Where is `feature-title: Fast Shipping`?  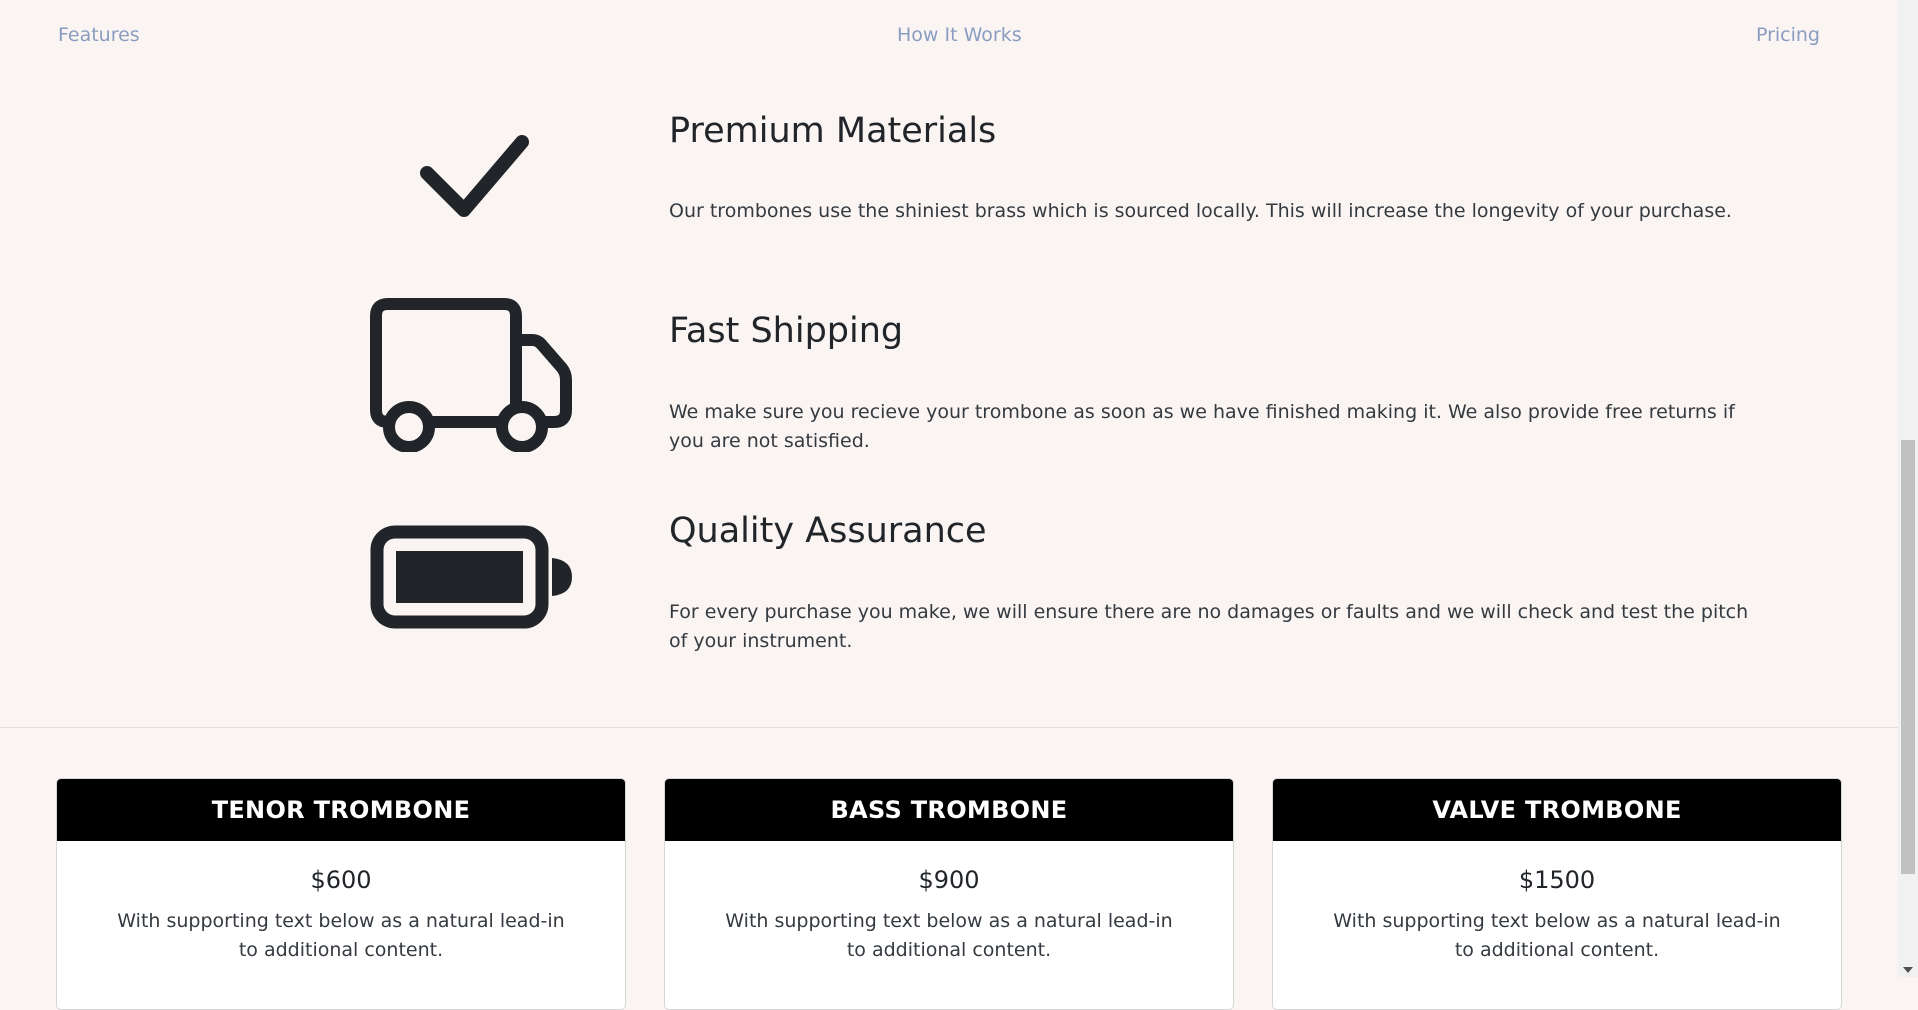
feature-title: Fast Shipping is located at coordinates (786, 331).